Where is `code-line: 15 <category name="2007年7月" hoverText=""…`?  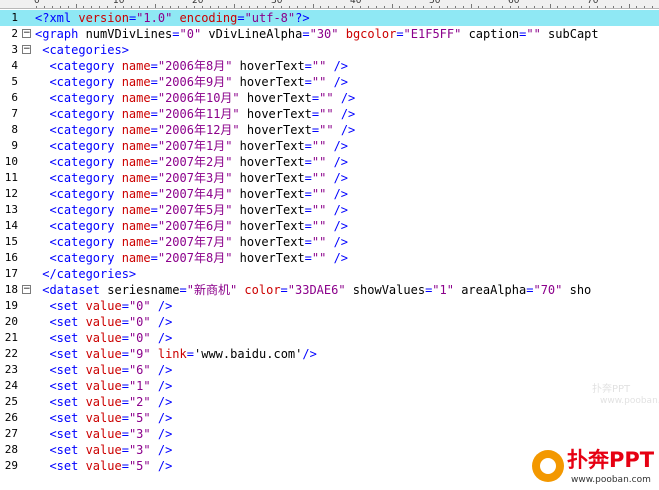 code-line: 15 <category name="2007年7月" hoverText=""… is located at coordinates (329, 242).